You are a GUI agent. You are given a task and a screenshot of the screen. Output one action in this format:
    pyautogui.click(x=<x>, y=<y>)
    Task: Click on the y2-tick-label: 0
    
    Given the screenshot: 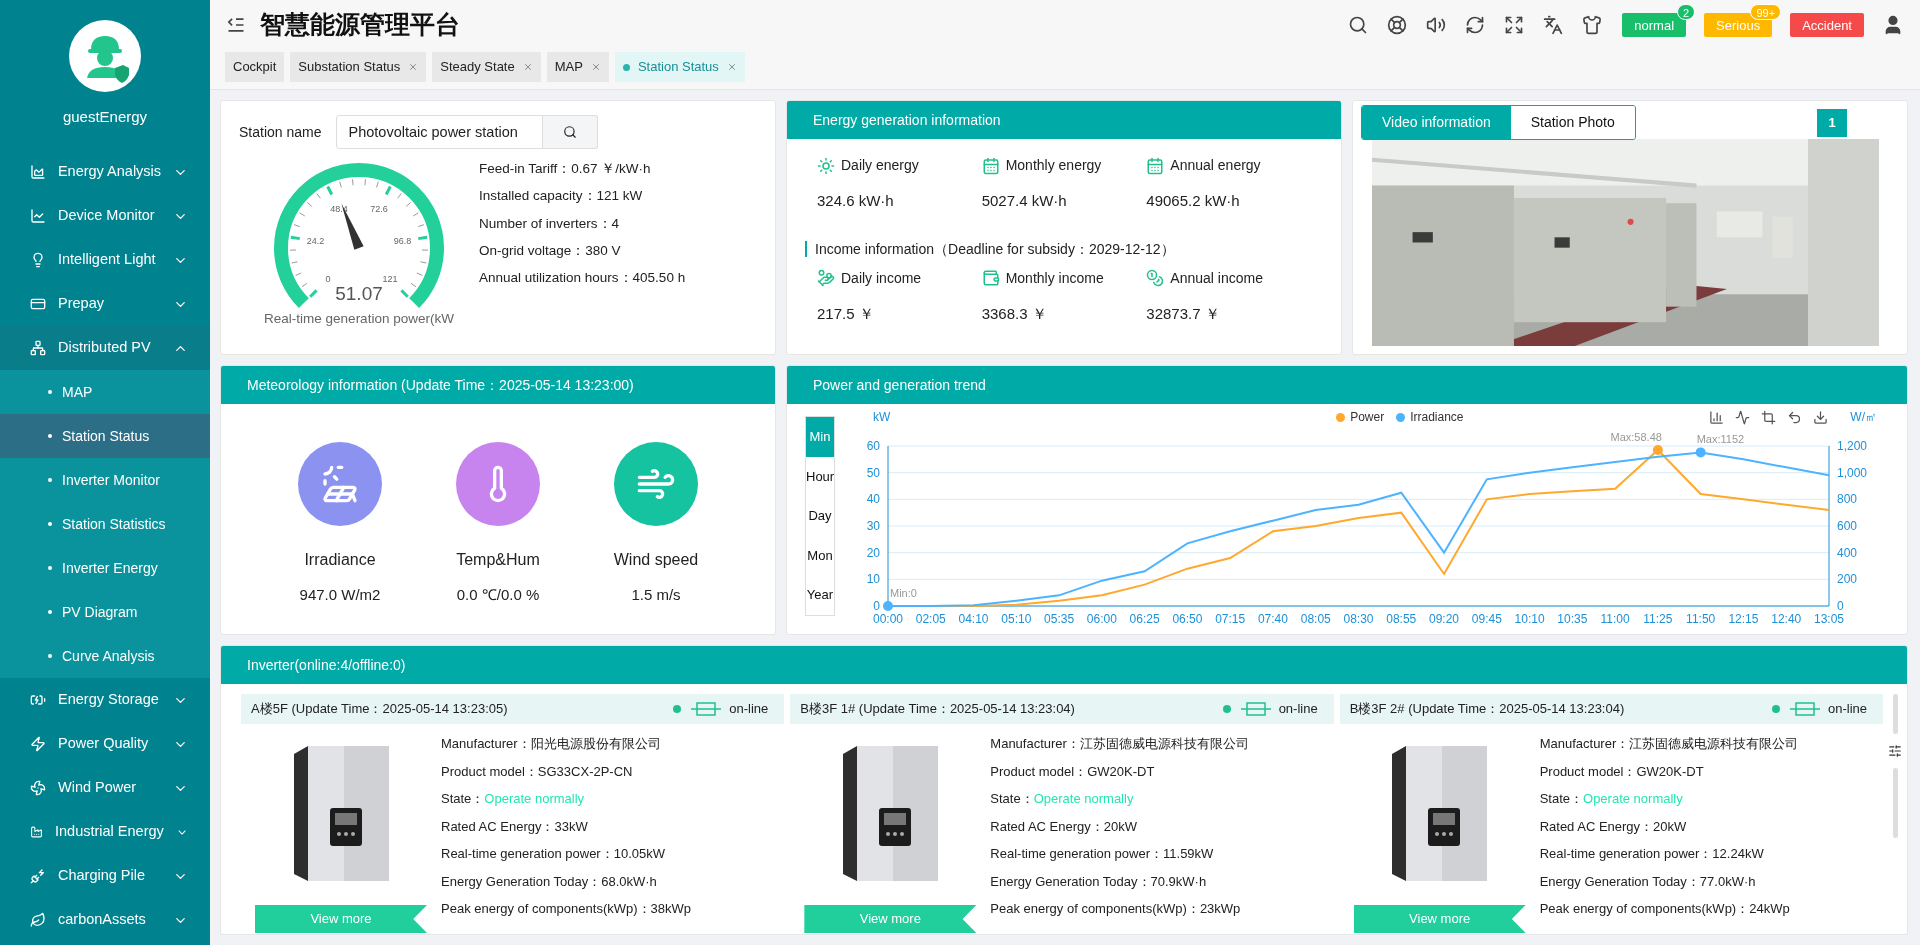 What is the action you would take?
    pyautogui.click(x=1840, y=606)
    